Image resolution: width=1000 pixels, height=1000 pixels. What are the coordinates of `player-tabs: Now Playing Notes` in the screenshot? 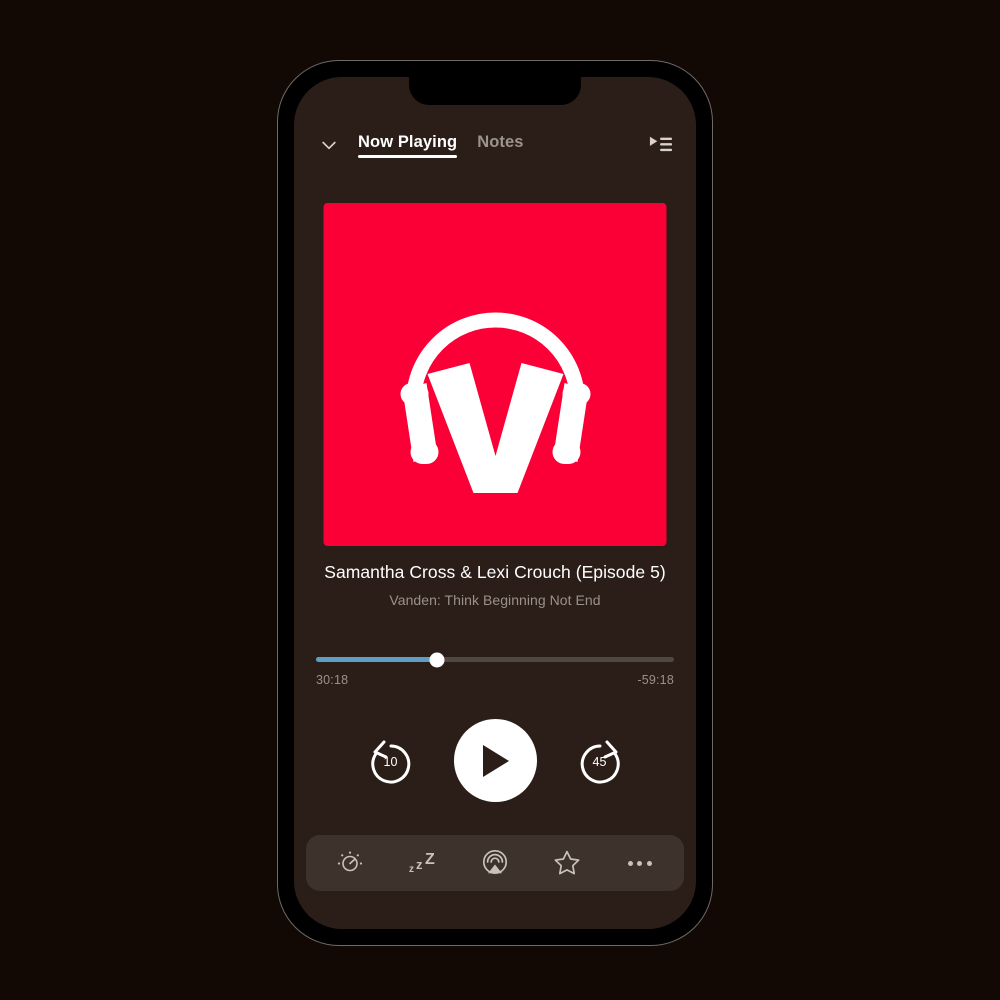 It's located at (441, 145).